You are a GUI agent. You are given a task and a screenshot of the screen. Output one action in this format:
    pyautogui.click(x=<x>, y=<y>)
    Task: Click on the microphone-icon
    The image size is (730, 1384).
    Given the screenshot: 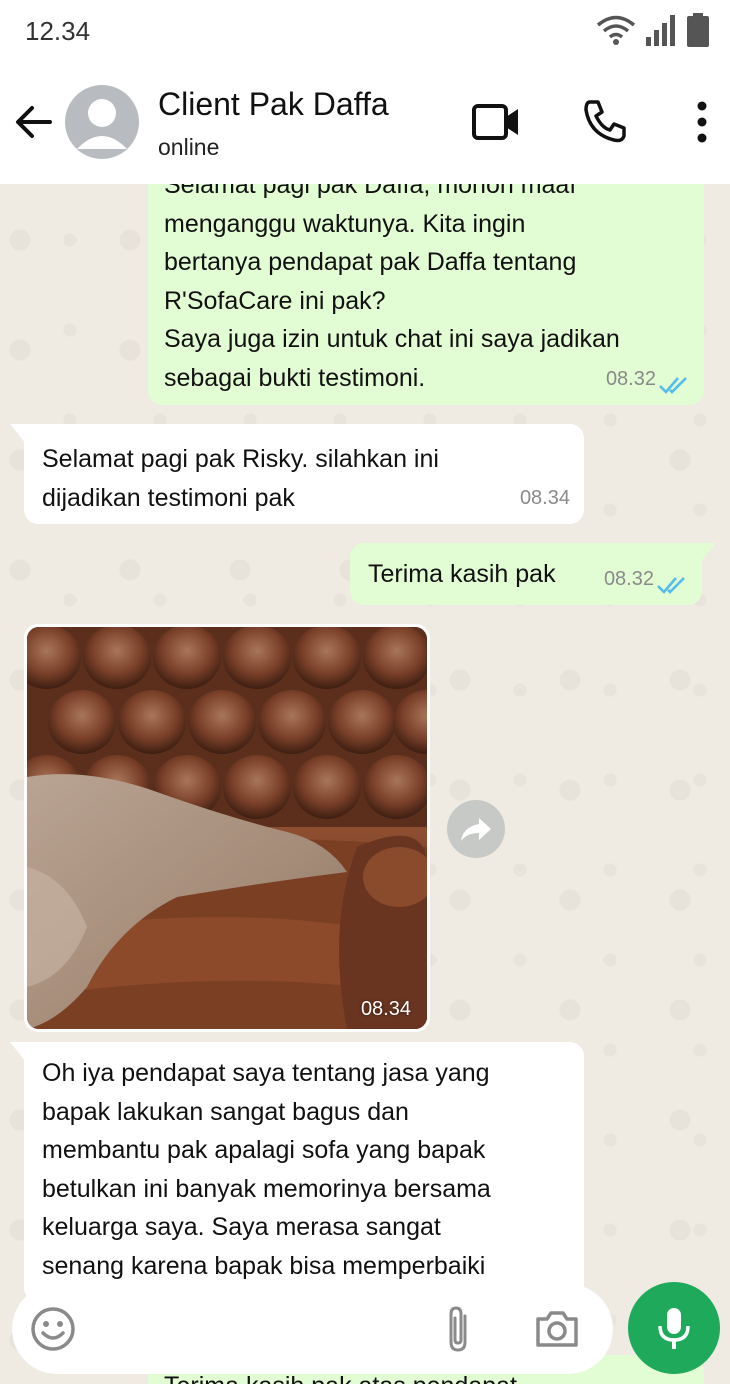 What is the action you would take?
    pyautogui.click(x=674, y=1328)
    